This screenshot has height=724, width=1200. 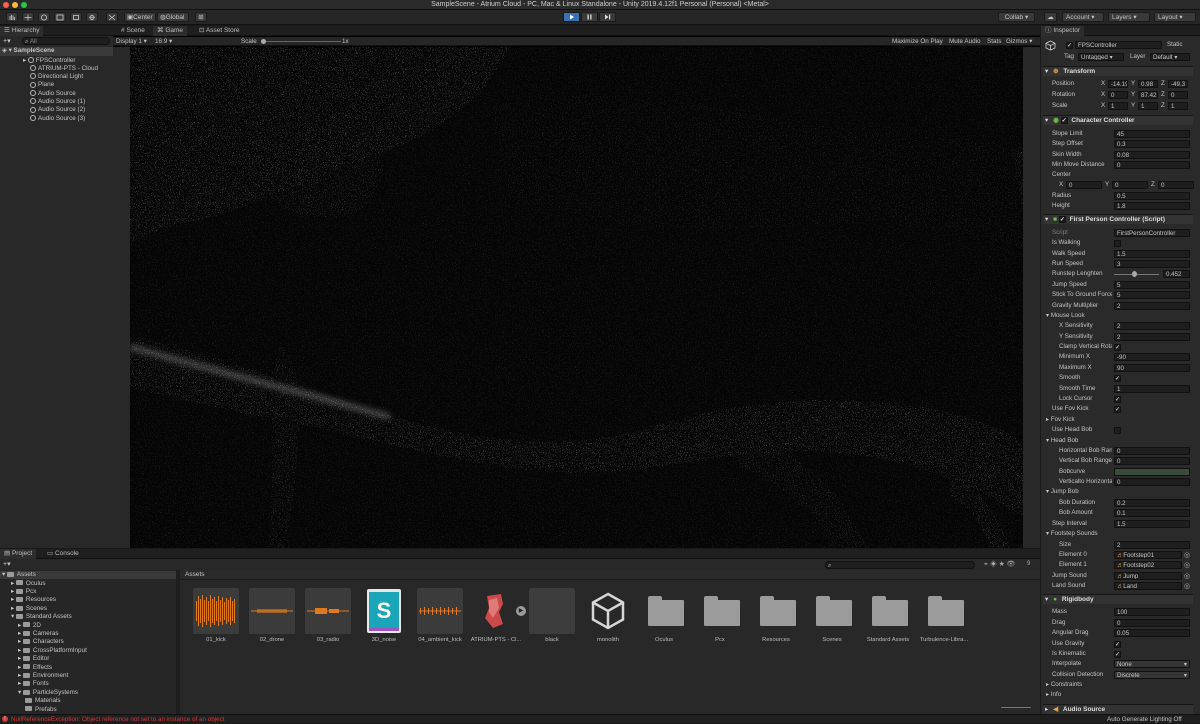 What do you see at coordinates (140, 17) in the screenshot?
I see `pivot-center-toggle: ▣Center` at bounding box center [140, 17].